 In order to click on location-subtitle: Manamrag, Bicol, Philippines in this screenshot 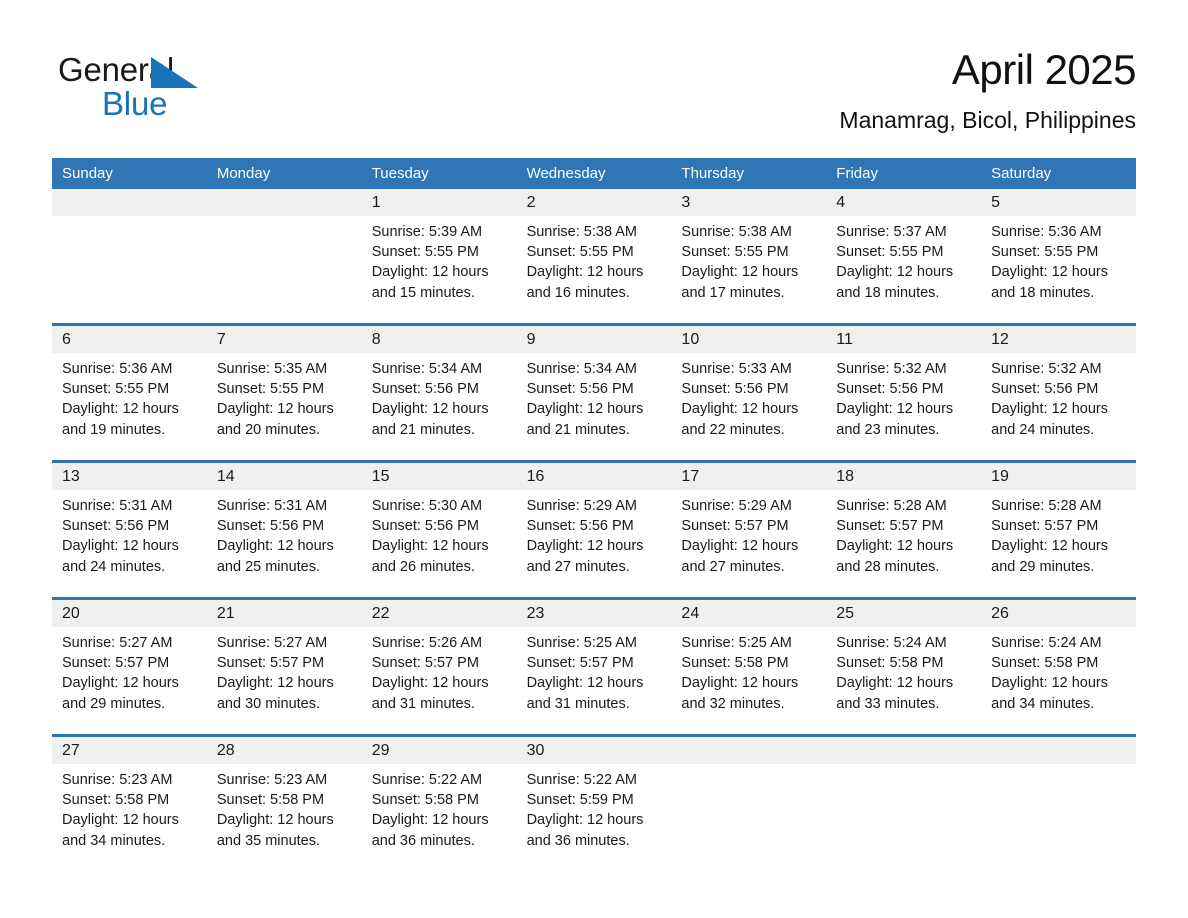, I will do `click(987, 120)`.